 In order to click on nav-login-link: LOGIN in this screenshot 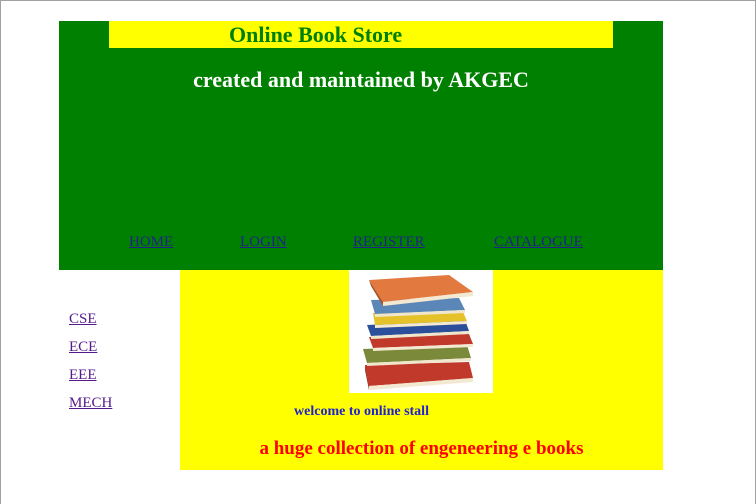, I will do `click(263, 242)`.